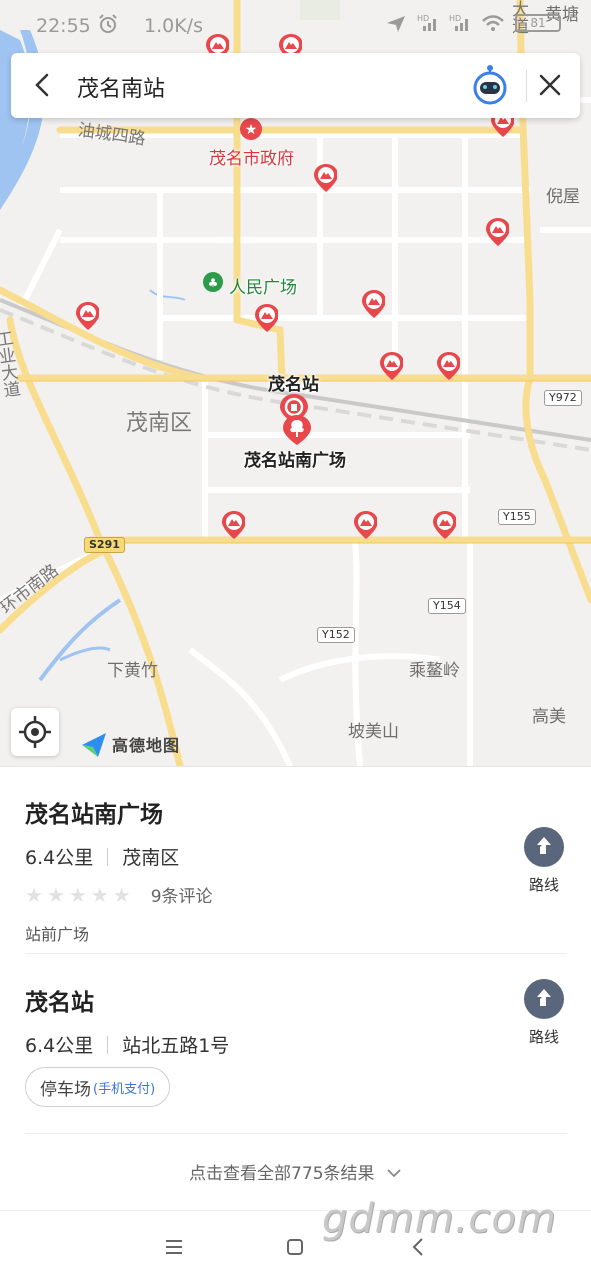 The width and height of the screenshot is (591, 1280). I want to click on poi-label-station: 茂名站, so click(293, 382).